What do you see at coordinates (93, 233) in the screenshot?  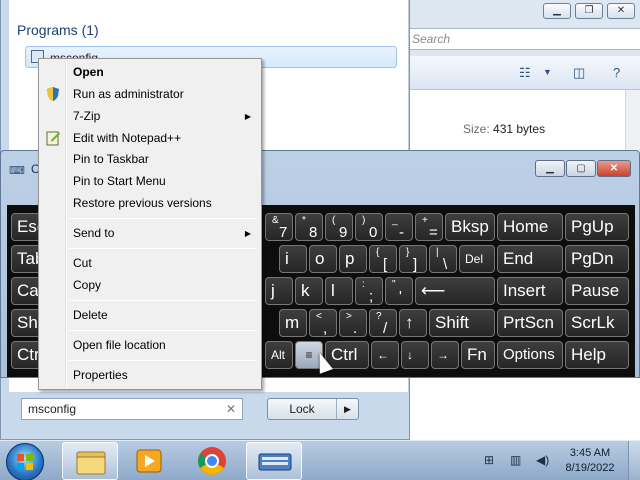 I see `menu-item-send-to: Send to` at bounding box center [93, 233].